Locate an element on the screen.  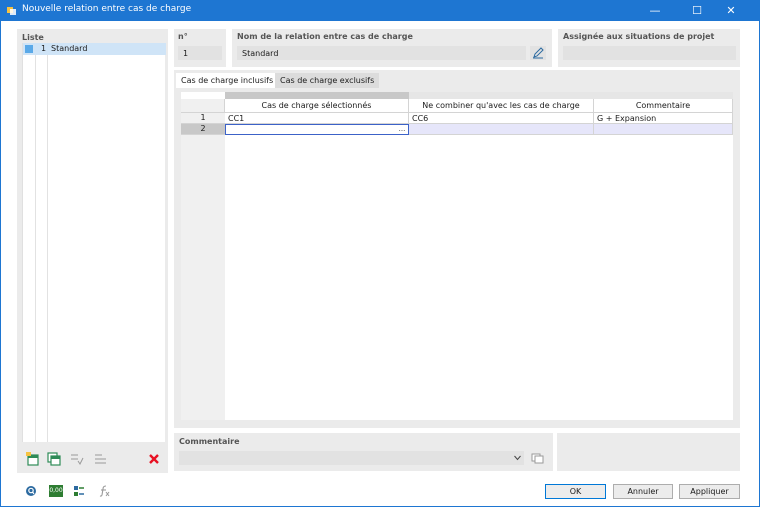
comment-panel: Commentaire is located at coordinates (363, 452).